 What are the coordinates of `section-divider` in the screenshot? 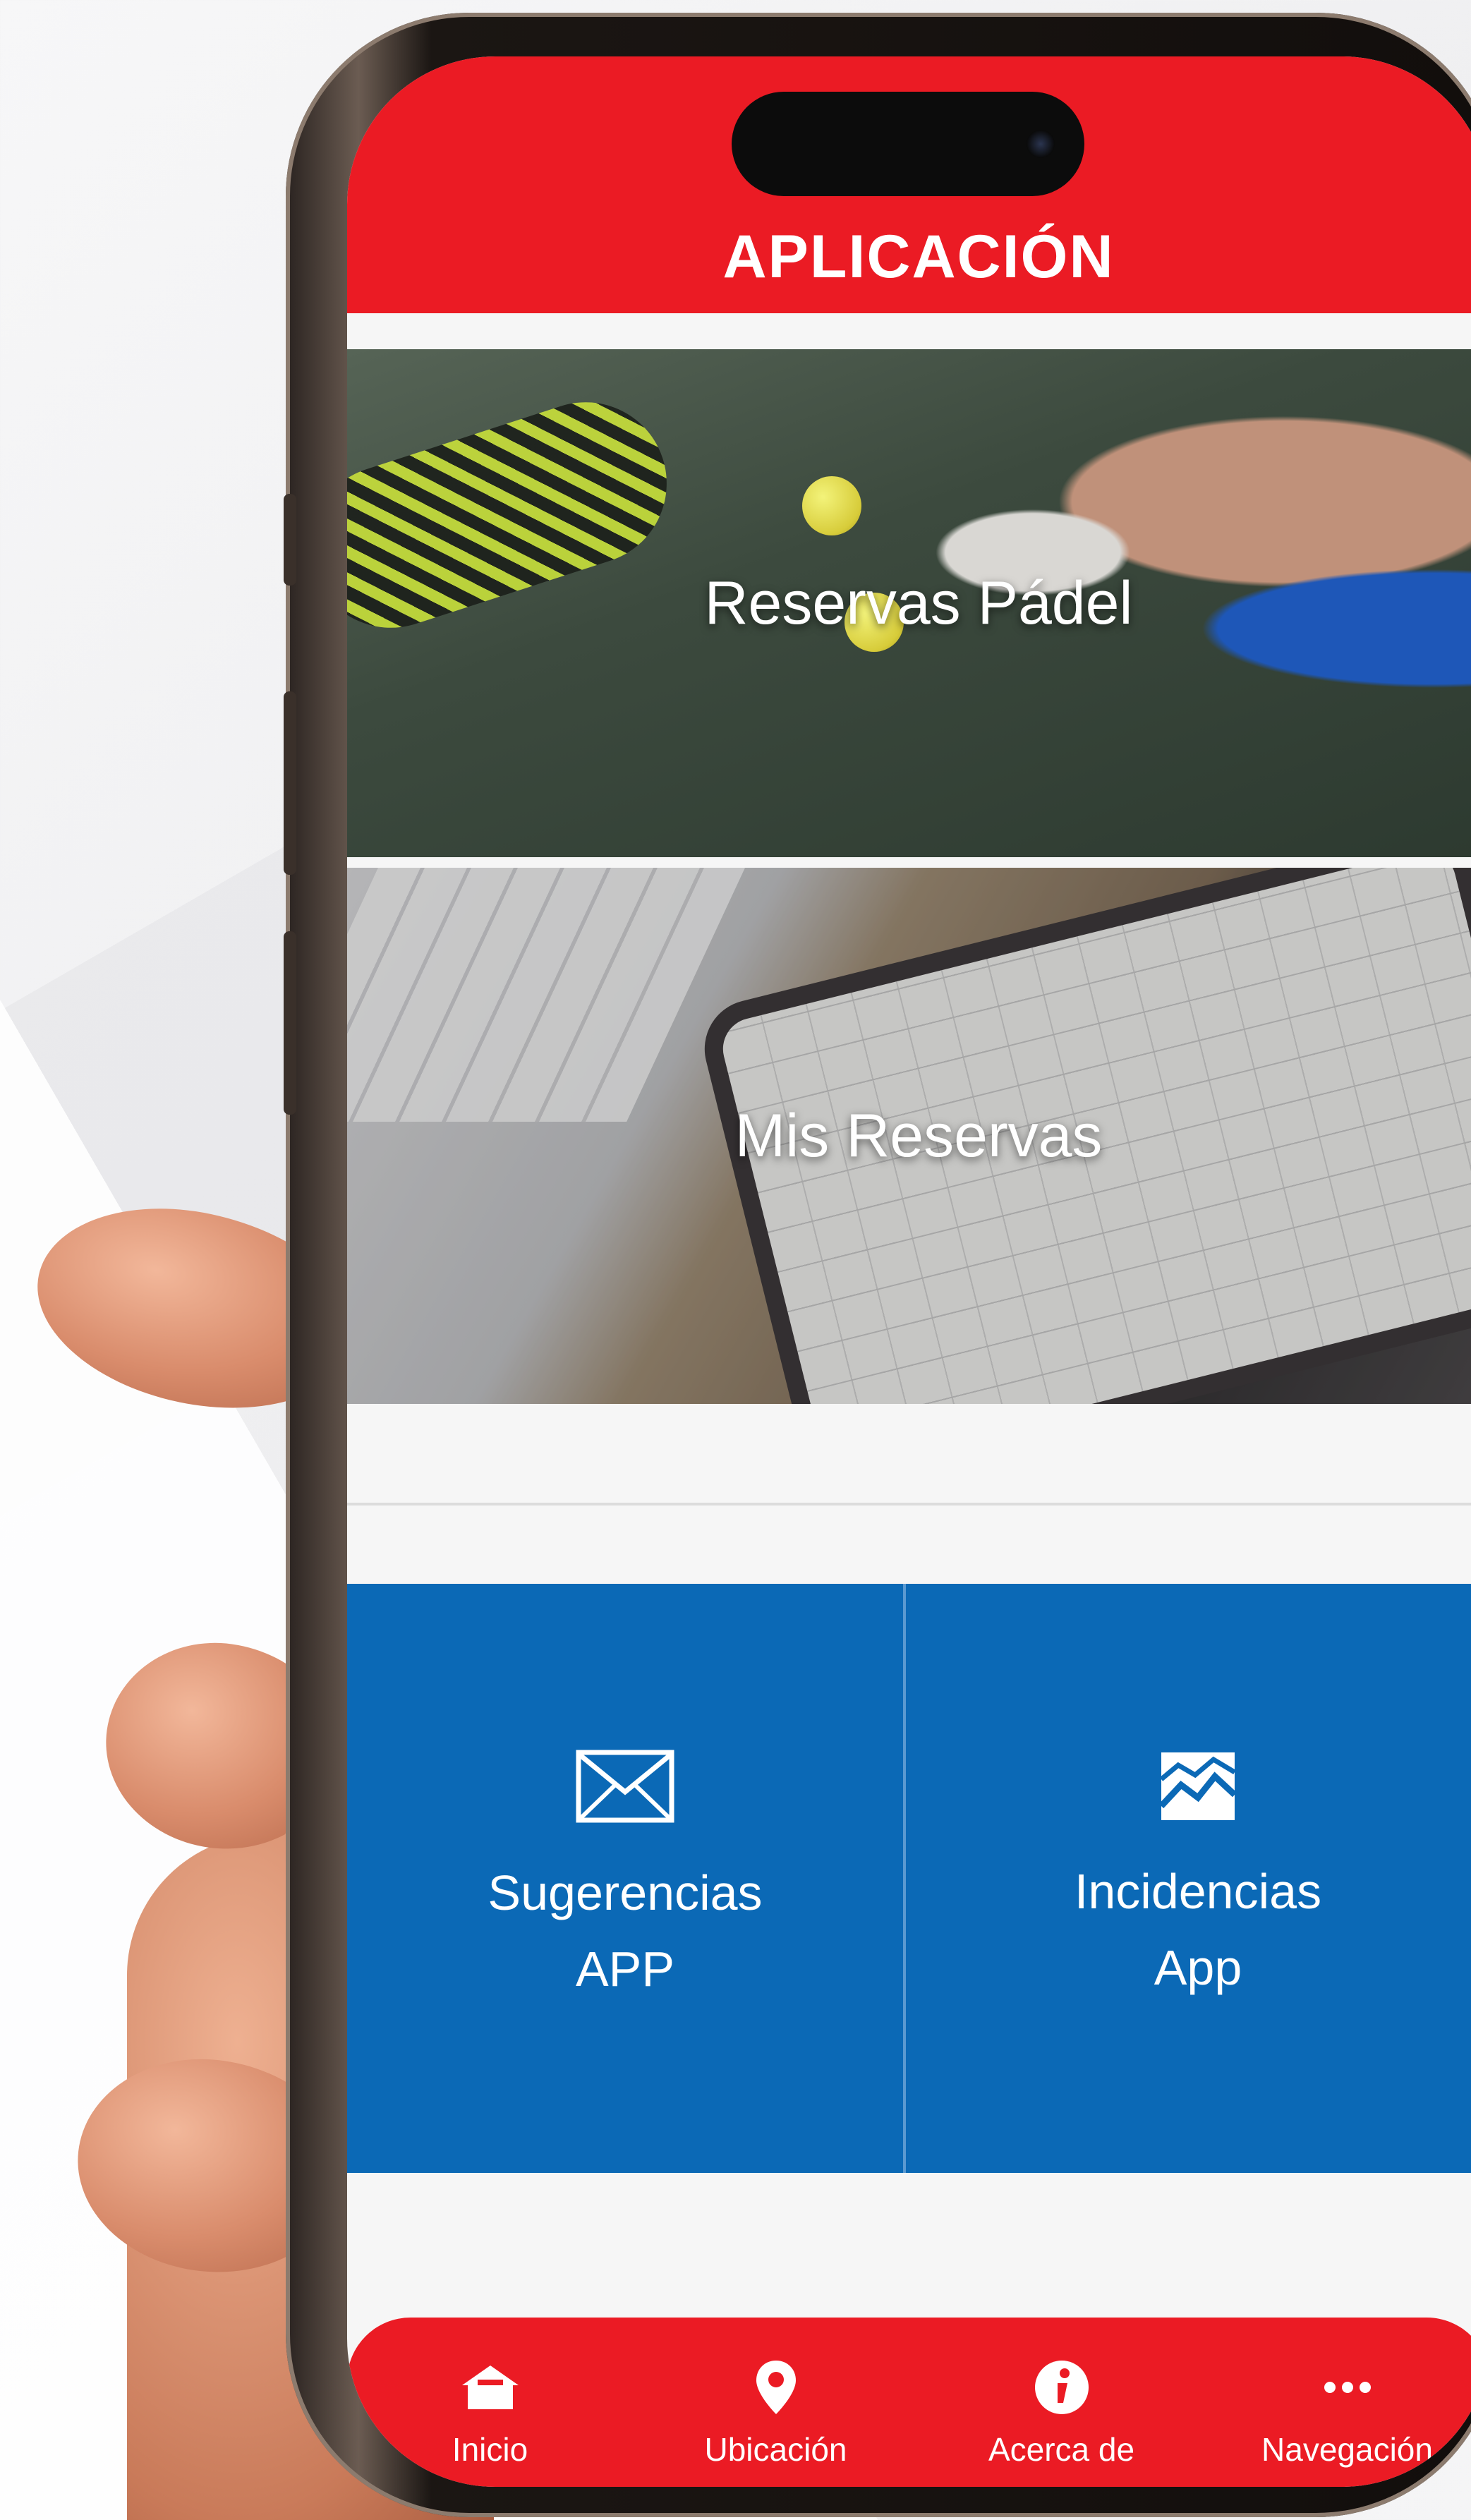 It's located at (909, 1504).